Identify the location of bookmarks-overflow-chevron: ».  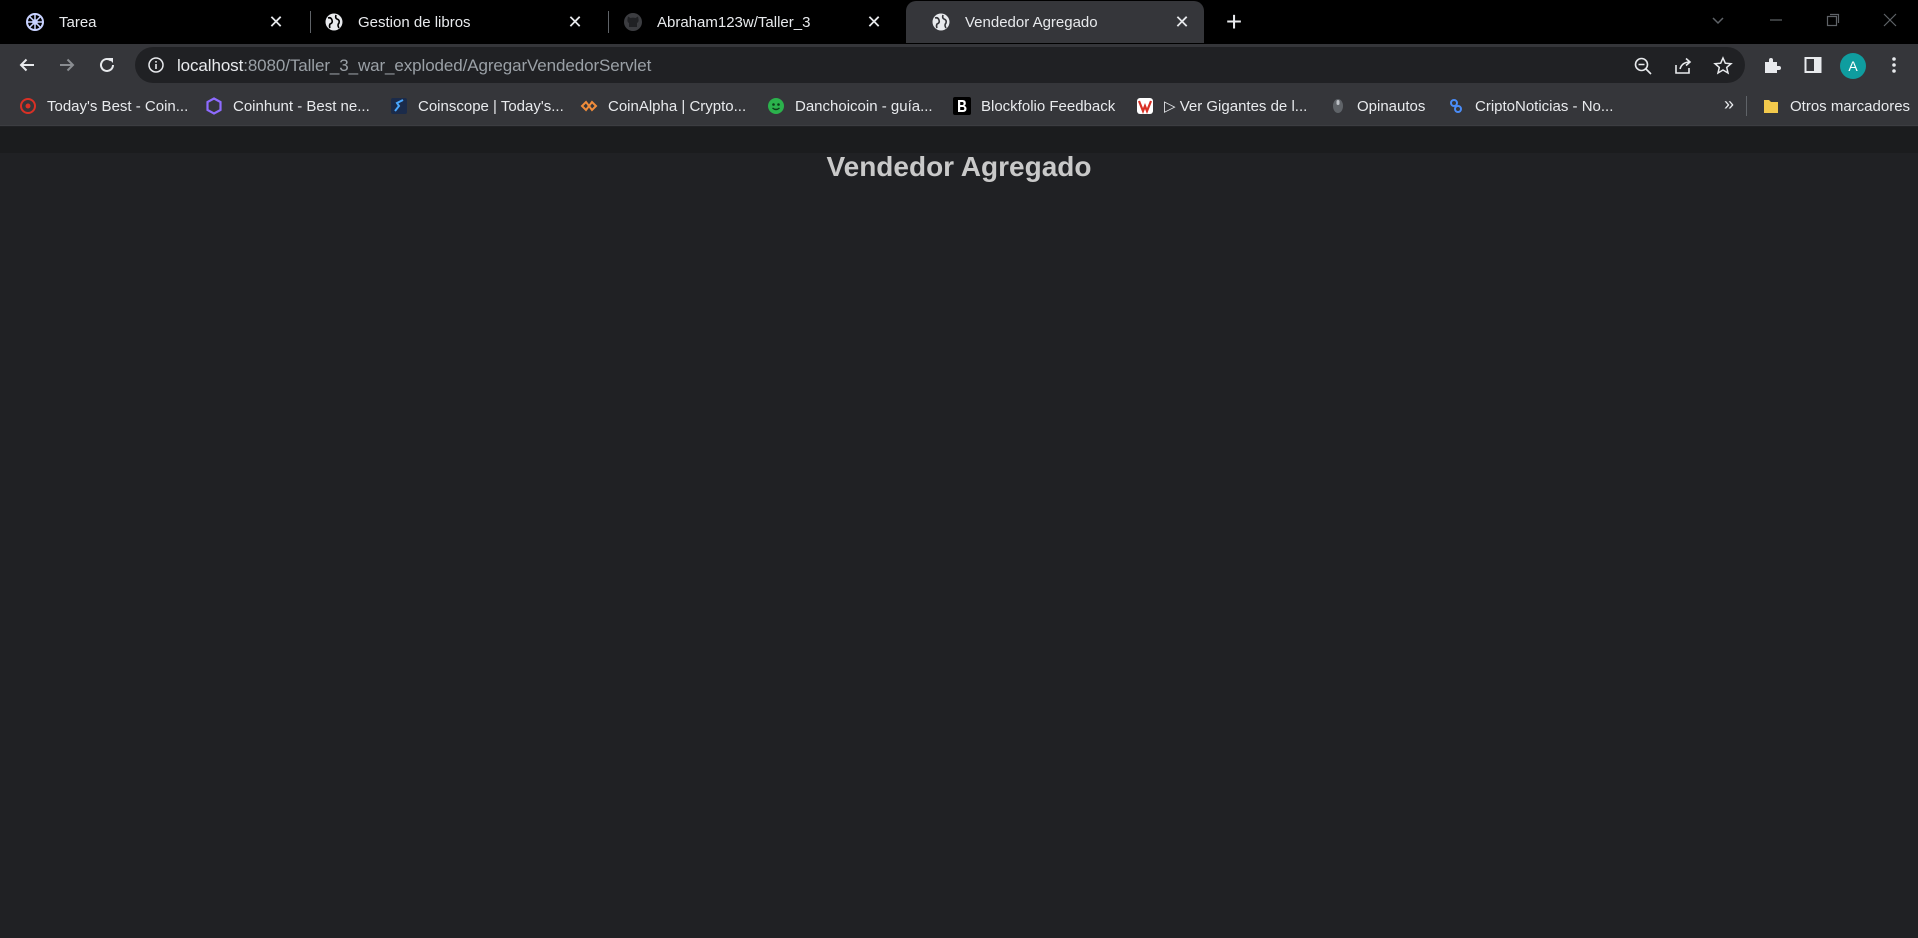
(1729, 106).